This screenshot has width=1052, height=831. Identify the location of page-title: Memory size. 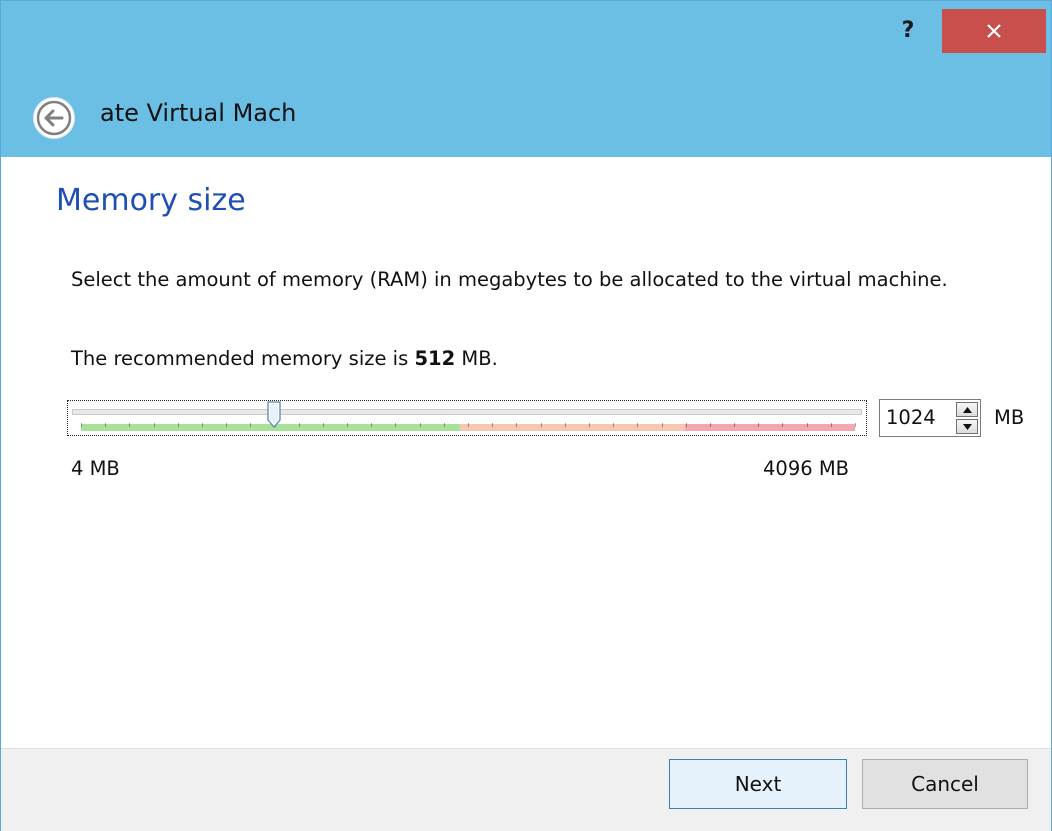
(151, 200).